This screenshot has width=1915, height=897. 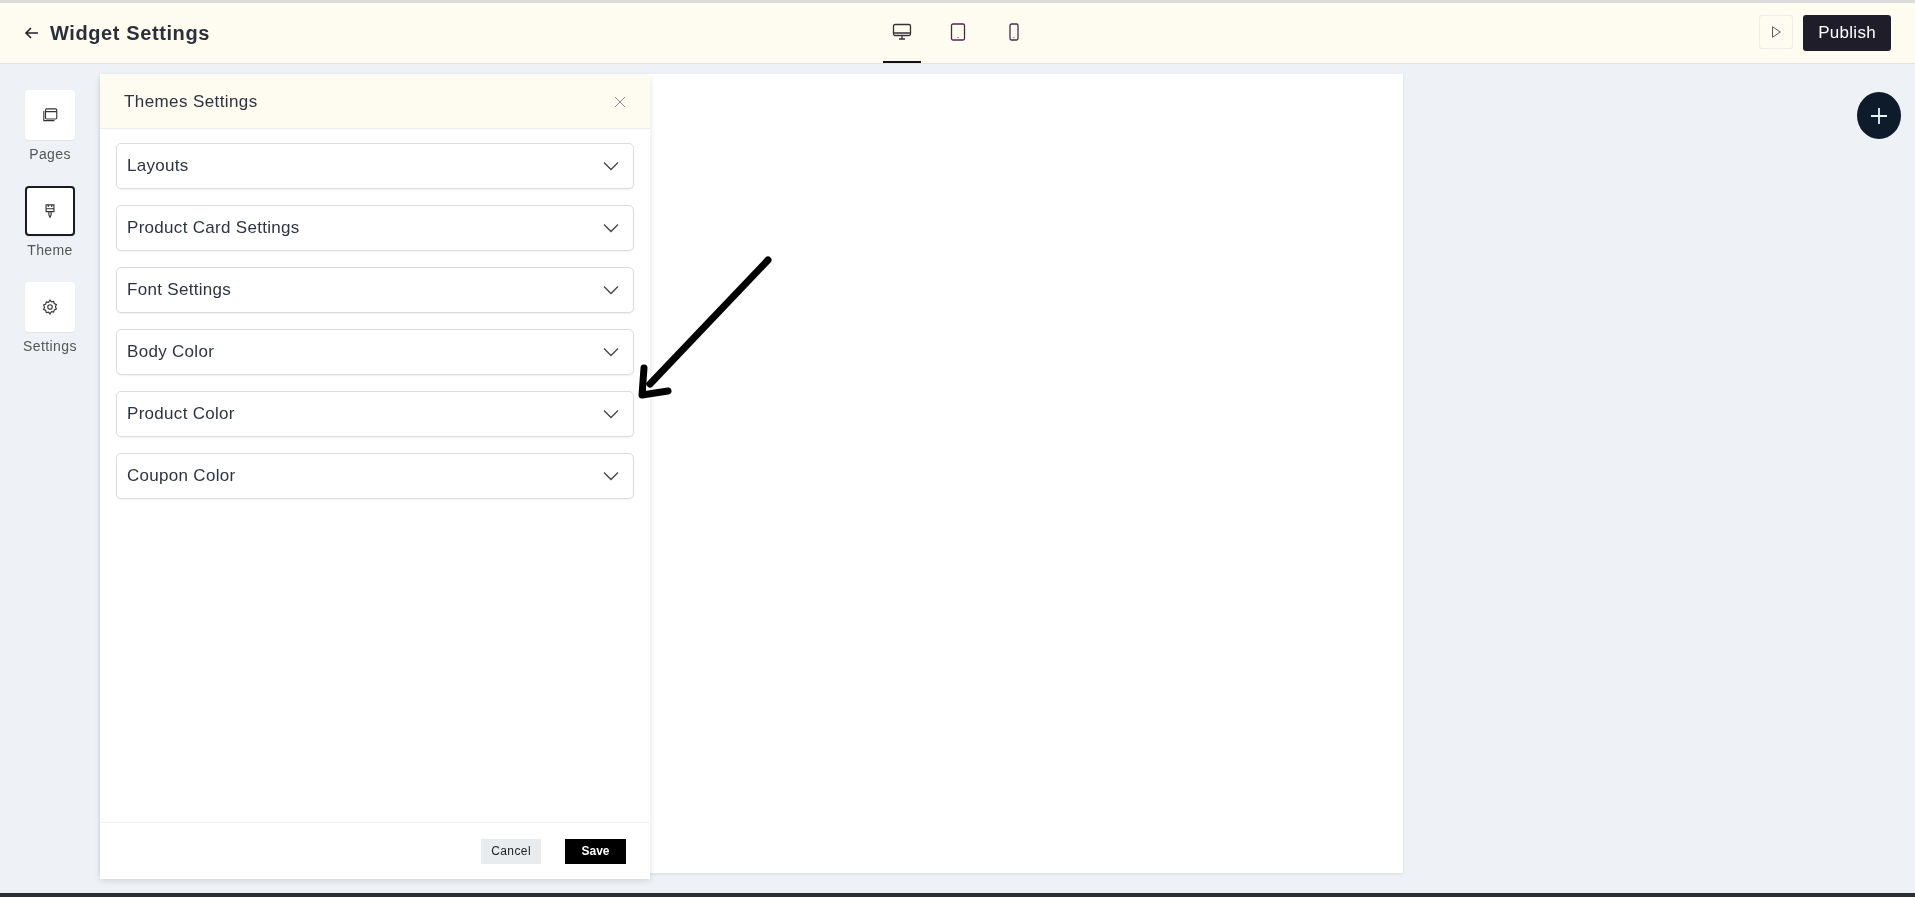 I want to click on windows-icon, so click(x=50, y=115).